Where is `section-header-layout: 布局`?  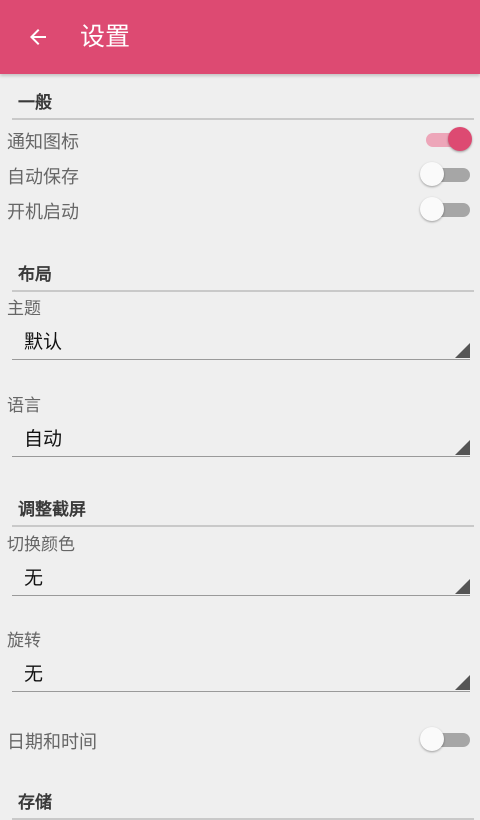 section-header-layout: 布局 is located at coordinates (243, 276).